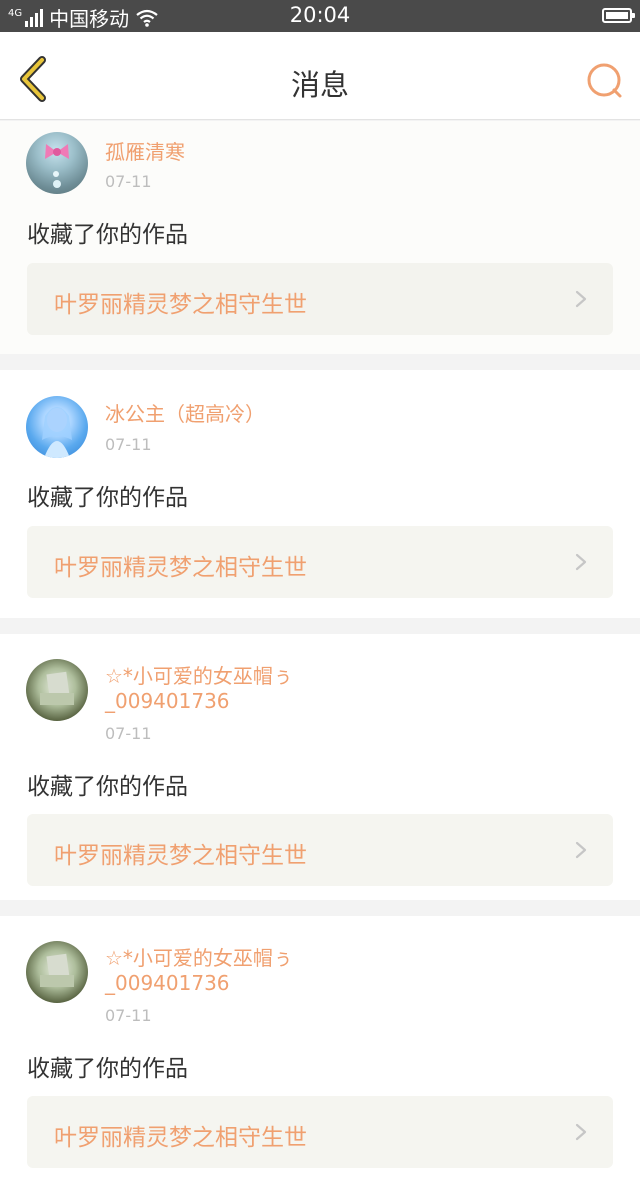 This screenshot has width=640, height=1182. I want to click on username: 孤雁清寒, so click(145, 152).